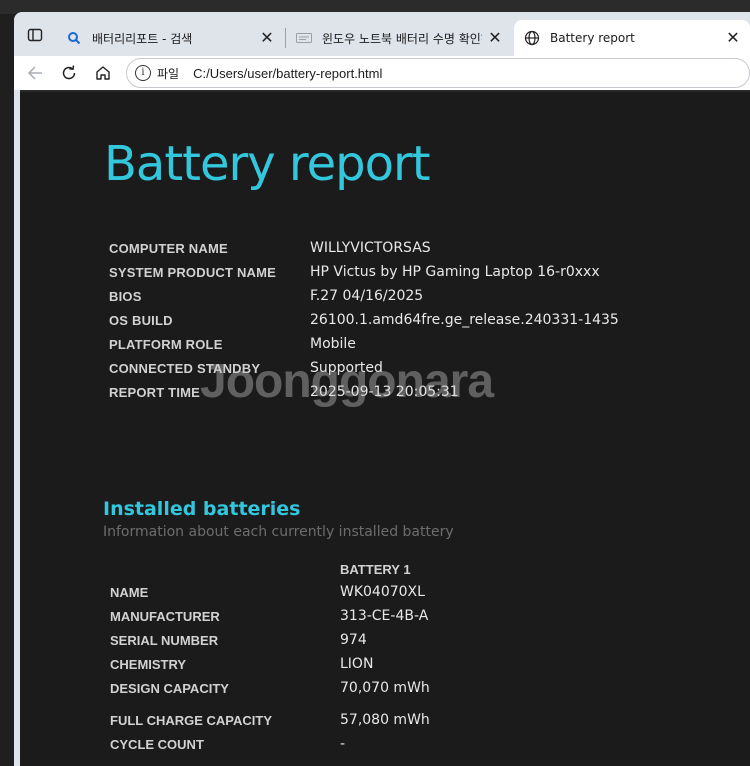  I want to click on tab-actions-button, so click(35, 35).